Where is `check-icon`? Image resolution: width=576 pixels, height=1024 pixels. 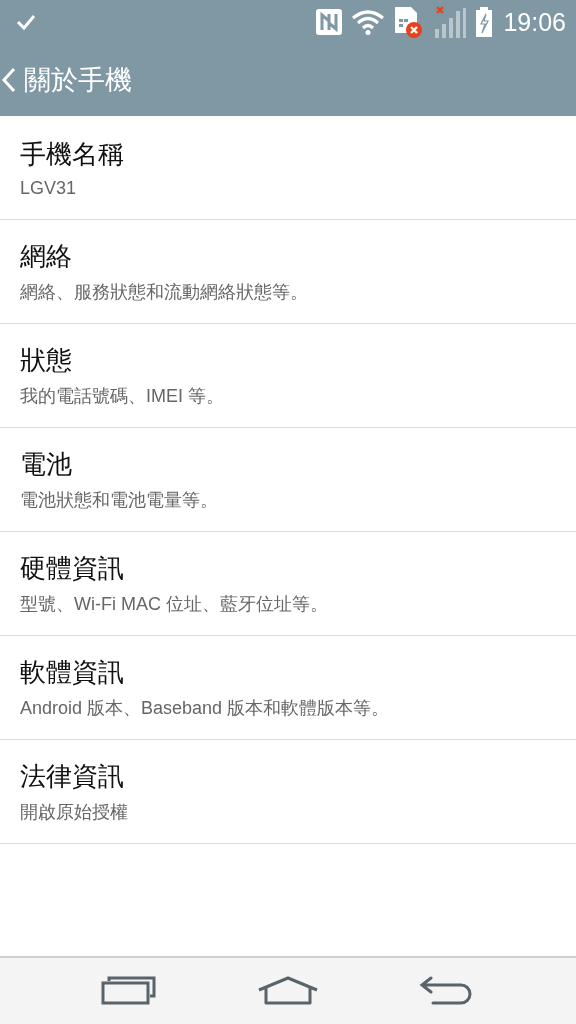 check-icon is located at coordinates (26, 22).